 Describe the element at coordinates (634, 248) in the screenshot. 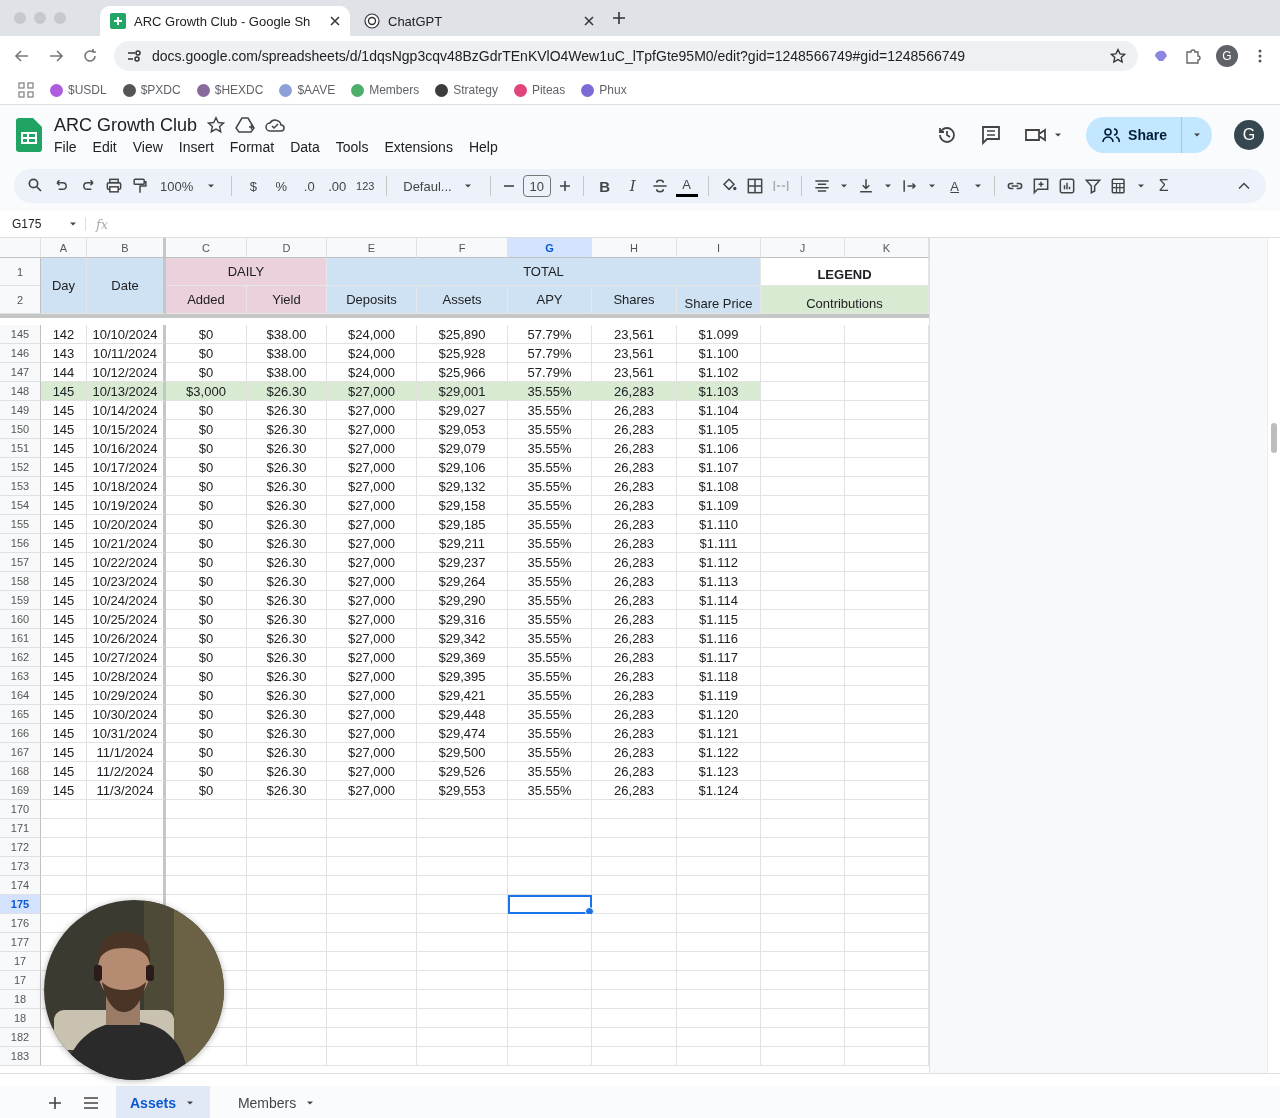

I see `column-header: H` at that location.